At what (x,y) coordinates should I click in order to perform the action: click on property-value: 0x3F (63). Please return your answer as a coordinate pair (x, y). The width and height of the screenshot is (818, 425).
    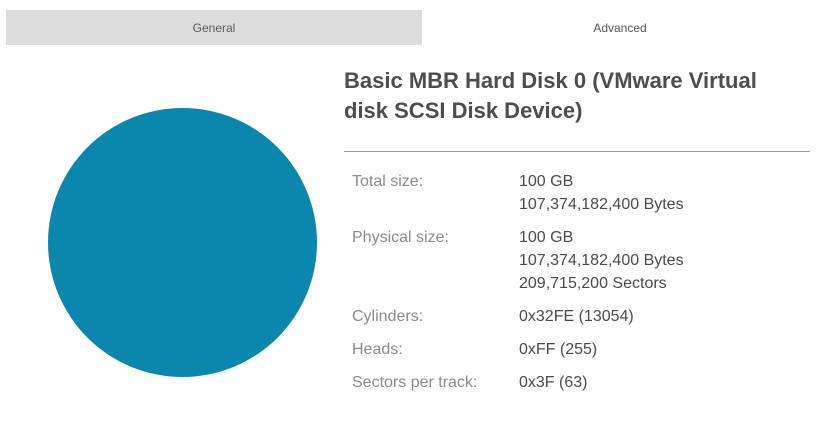
    Looking at the image, I should click on (553, 382).